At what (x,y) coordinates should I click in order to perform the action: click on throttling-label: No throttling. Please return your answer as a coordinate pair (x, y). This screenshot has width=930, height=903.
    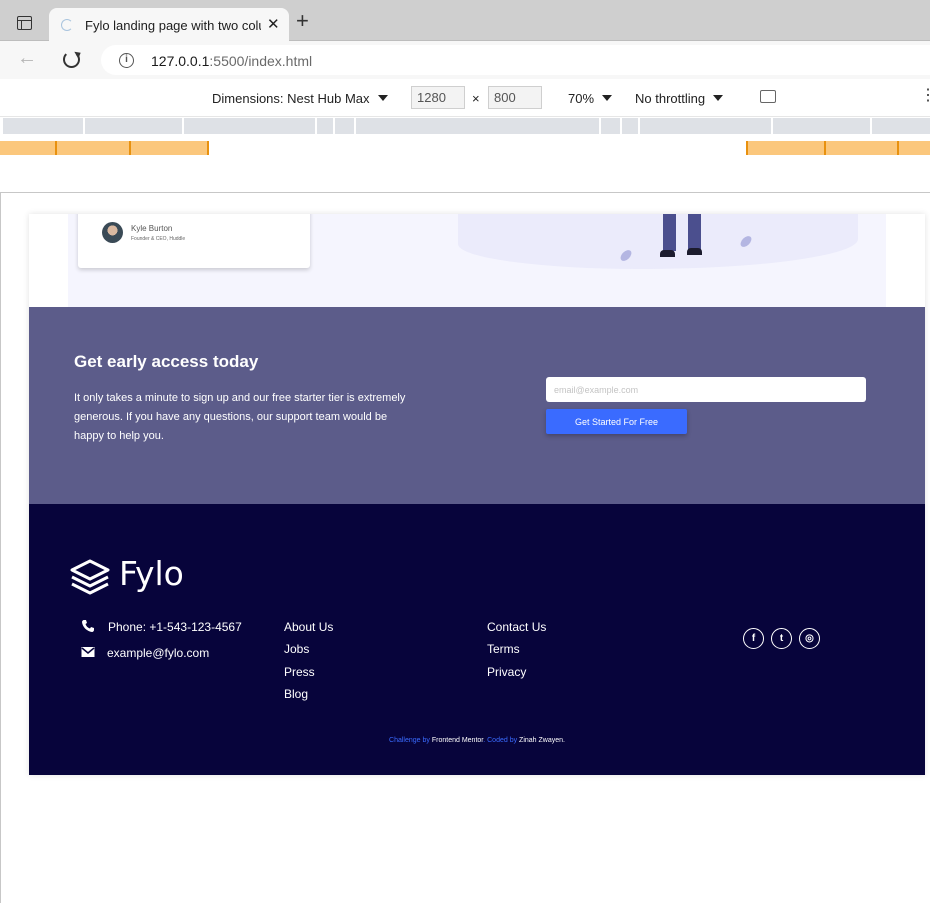
    Looking at the image, I should click on (670, 98).